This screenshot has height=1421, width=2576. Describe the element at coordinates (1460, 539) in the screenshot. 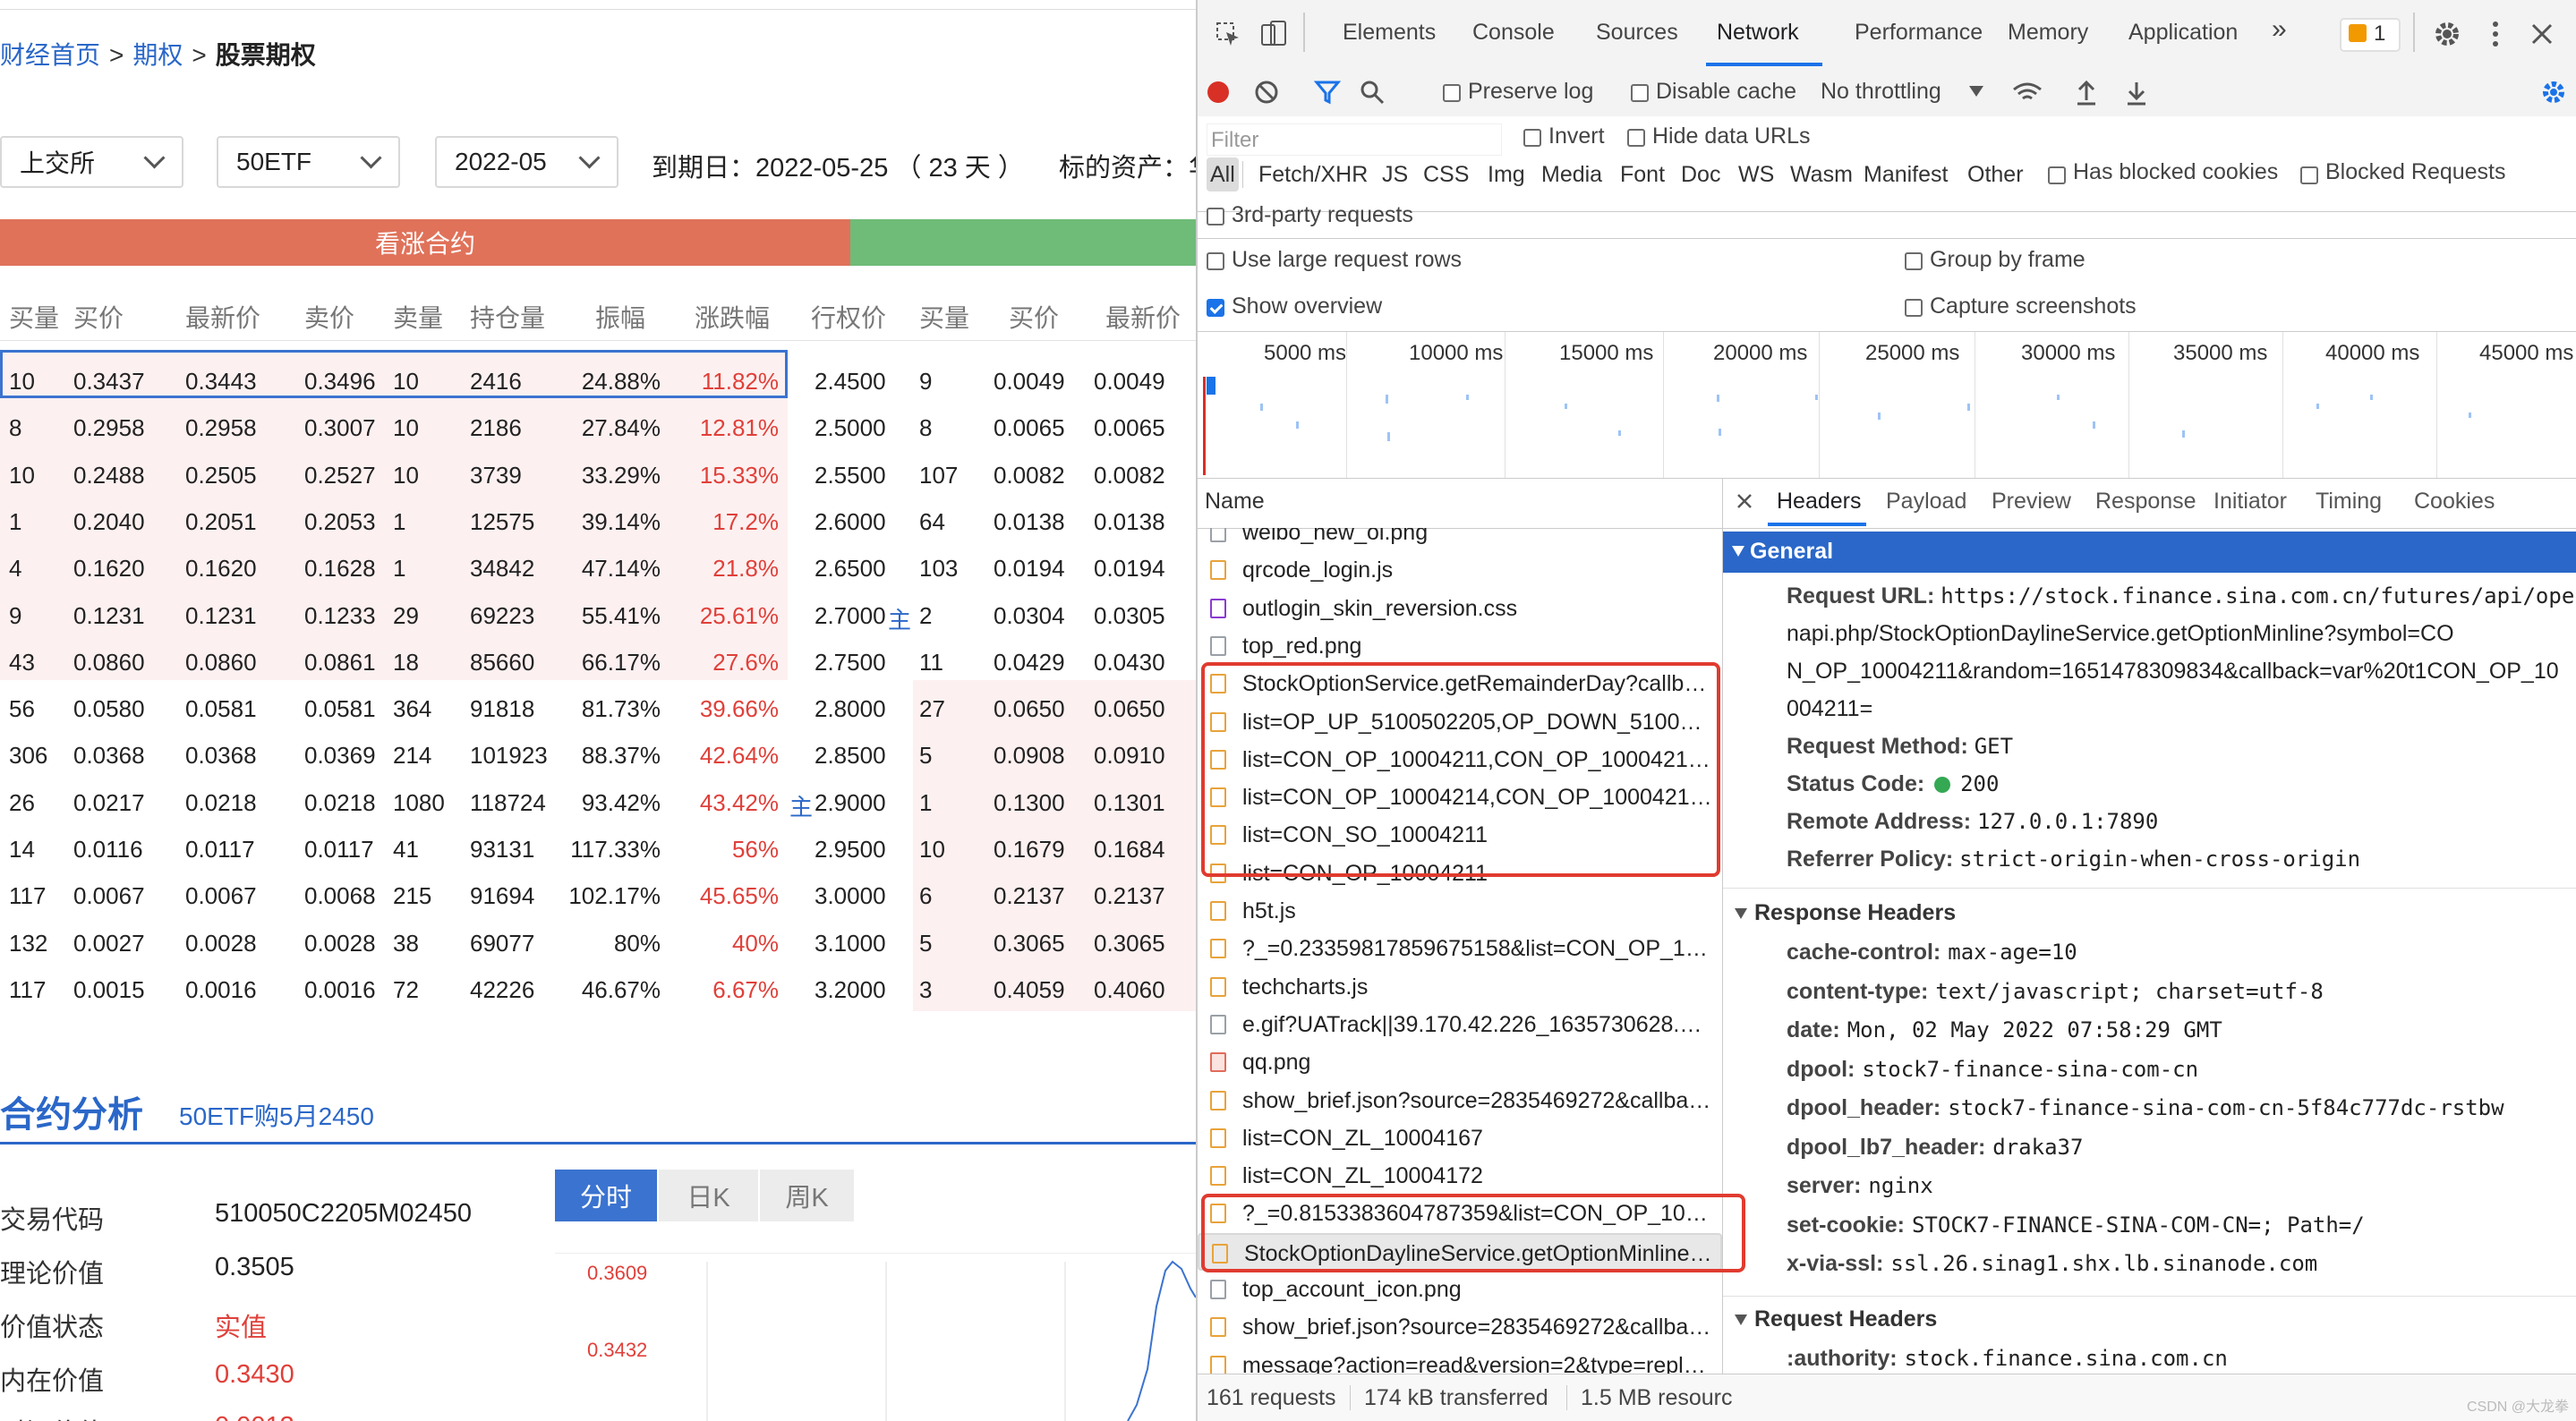

I see `request-row: weibo_new_ol.png` at that location.